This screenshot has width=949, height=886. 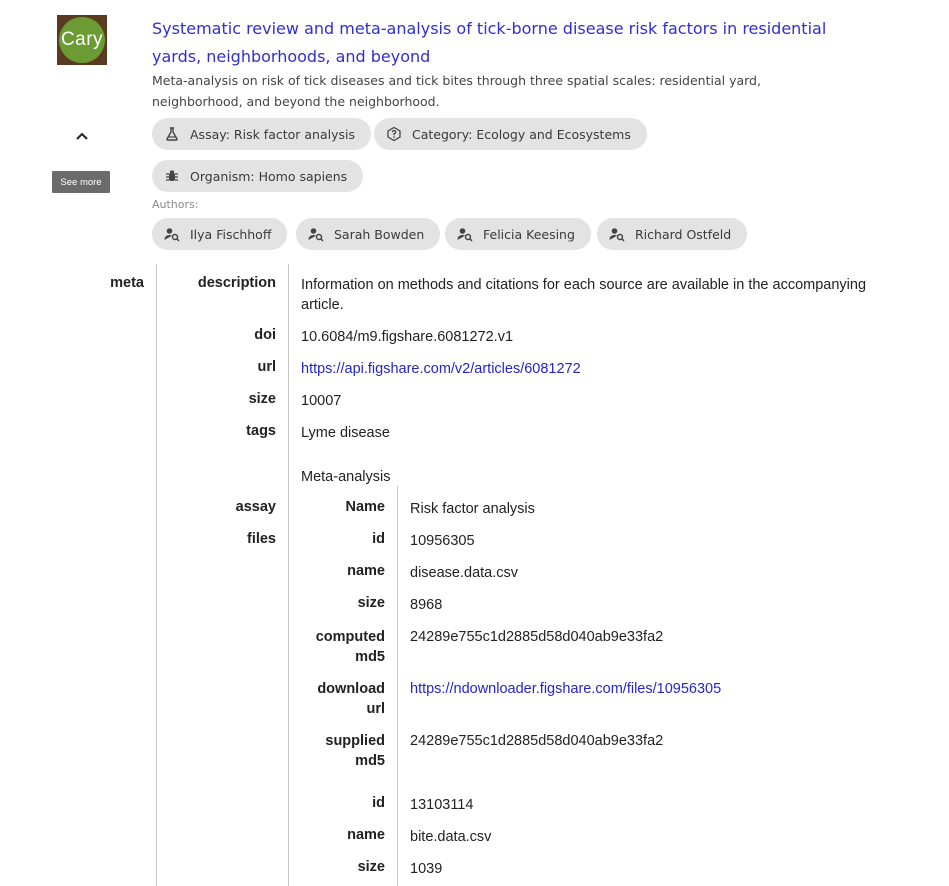 What do you see at coordinates (537, 637) in the screenshot?
I see `computed-md5-value: 24289e755c1d2885d58d040ab9e33fa2` at bounding box center [537, 637].